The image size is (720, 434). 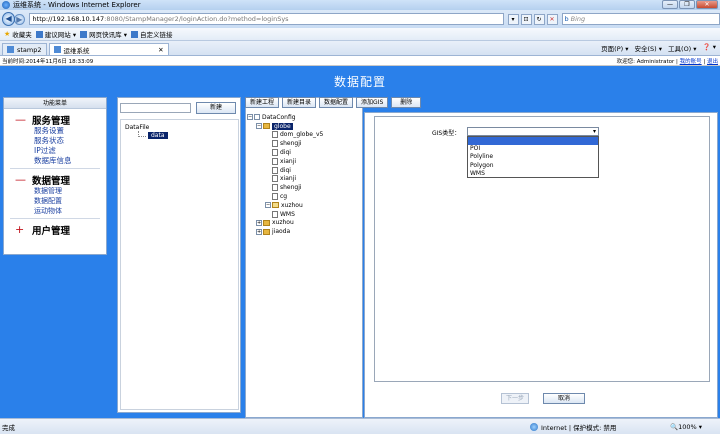 What do you see at coordinates (564, 398) in the screenshot?
I see `cancel-button: 取消` at bounding box center [564, 398].